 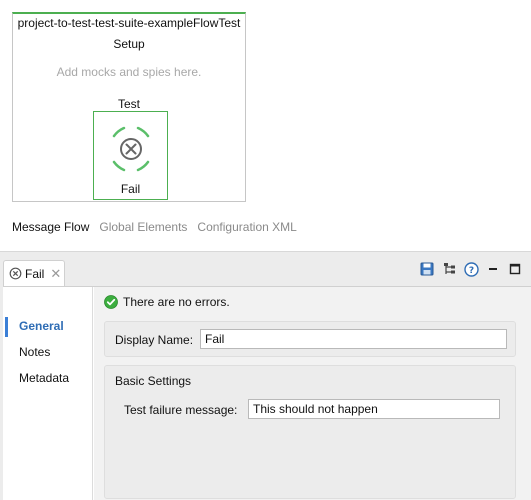 What do you see at coordinates (515, 269) in the screenshot?
I see `maximize-icon` at bounding box center [515, 269].